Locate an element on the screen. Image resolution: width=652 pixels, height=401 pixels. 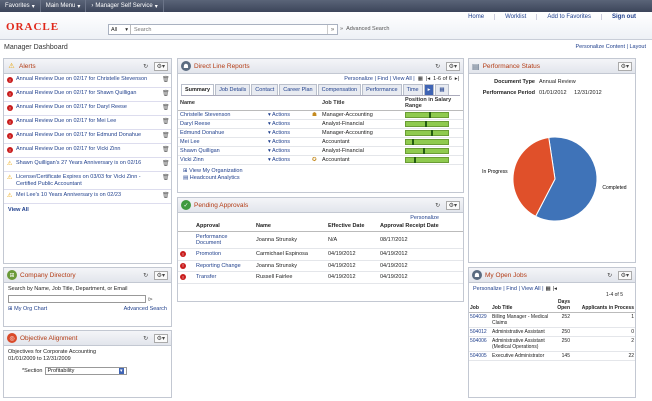
nav-worklist: Worklist is located at coordinates (516, 17).